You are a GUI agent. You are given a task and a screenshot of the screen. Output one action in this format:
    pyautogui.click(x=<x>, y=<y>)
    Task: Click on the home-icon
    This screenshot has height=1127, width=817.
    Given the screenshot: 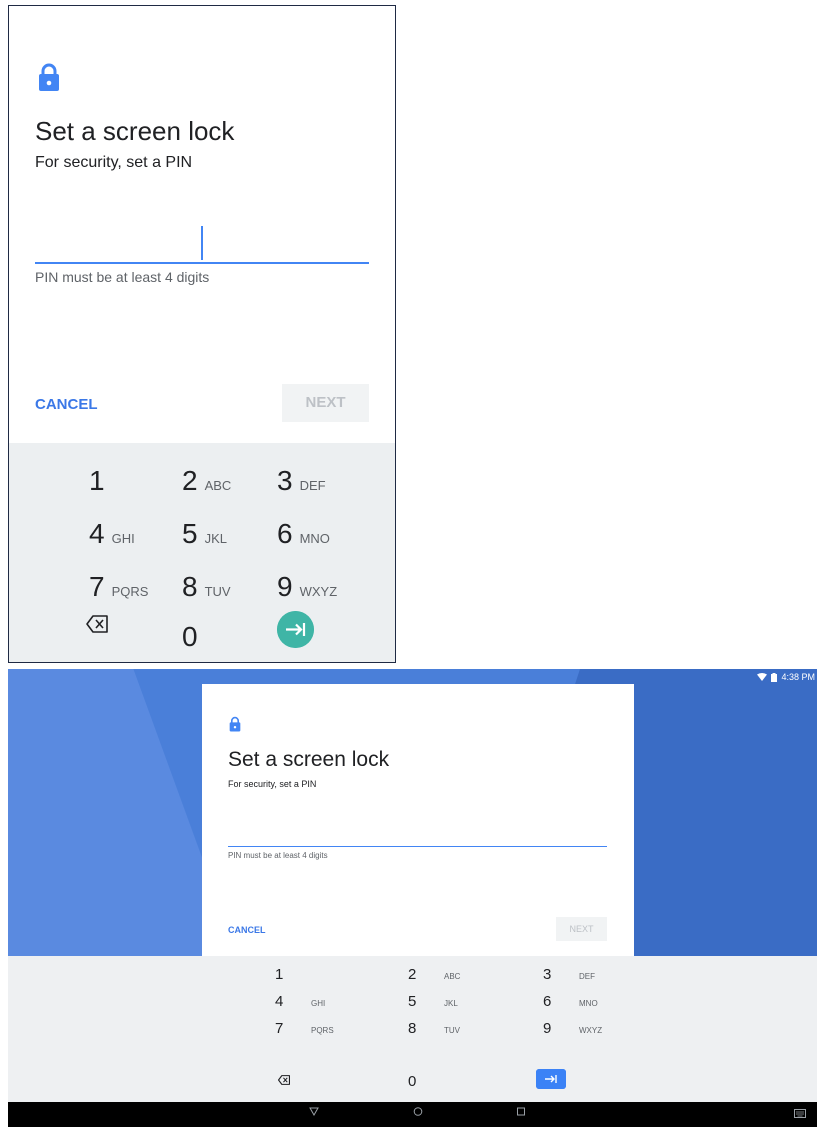 What is the action you would take?
    pyautogui.click(x=418, y=1111)
    